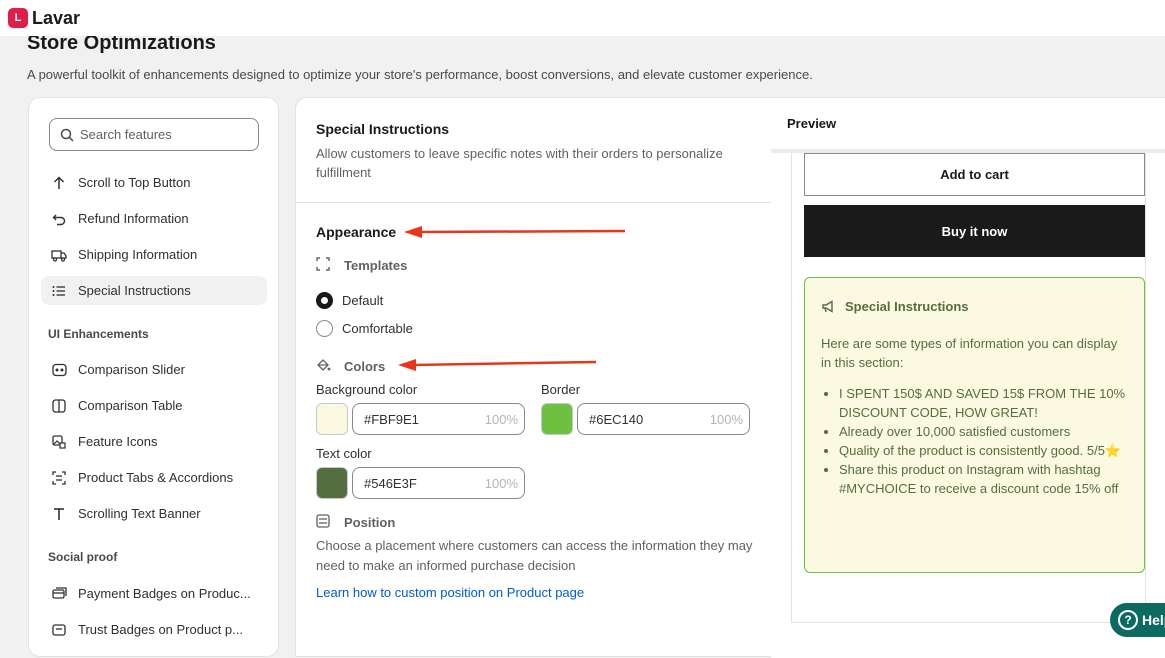 This screenshot has width=1165, height=658. What do you see at coordinates (133, 218) in the screenshot?
I see `sidebar-item-label: Refund Information` at bounding box center [133, 218].